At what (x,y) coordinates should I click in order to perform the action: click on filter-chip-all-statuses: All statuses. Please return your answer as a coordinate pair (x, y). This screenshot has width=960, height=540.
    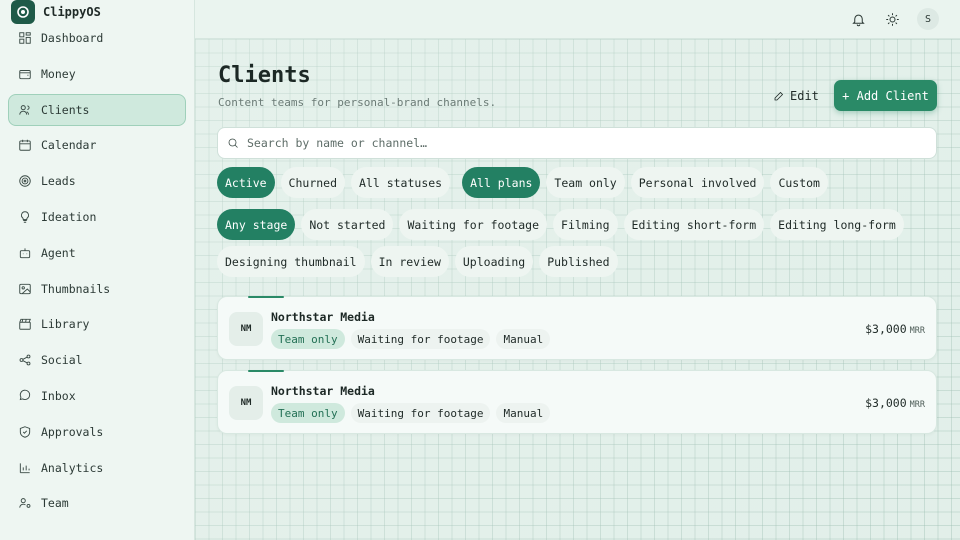
    Looking at the image, I should click on (401, 182).